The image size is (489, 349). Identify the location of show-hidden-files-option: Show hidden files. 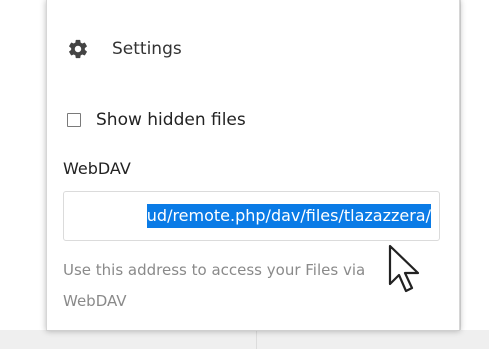
(156, 120).